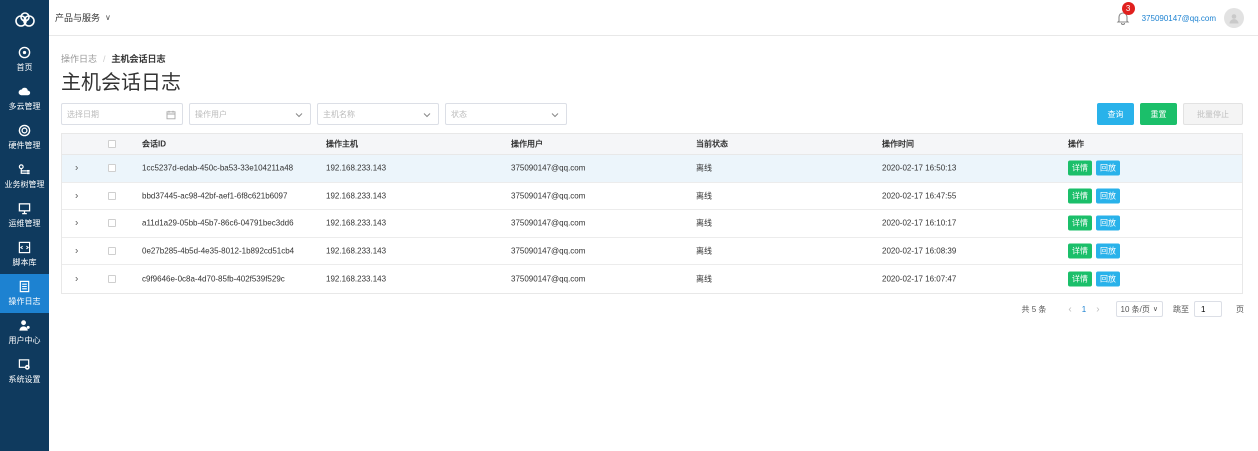 This screenshot has height=451, width=1258. What do you see at coordinates (24, 52) in the screenshot?
I see `dashboard-icon` at bounding box center [24, 52].